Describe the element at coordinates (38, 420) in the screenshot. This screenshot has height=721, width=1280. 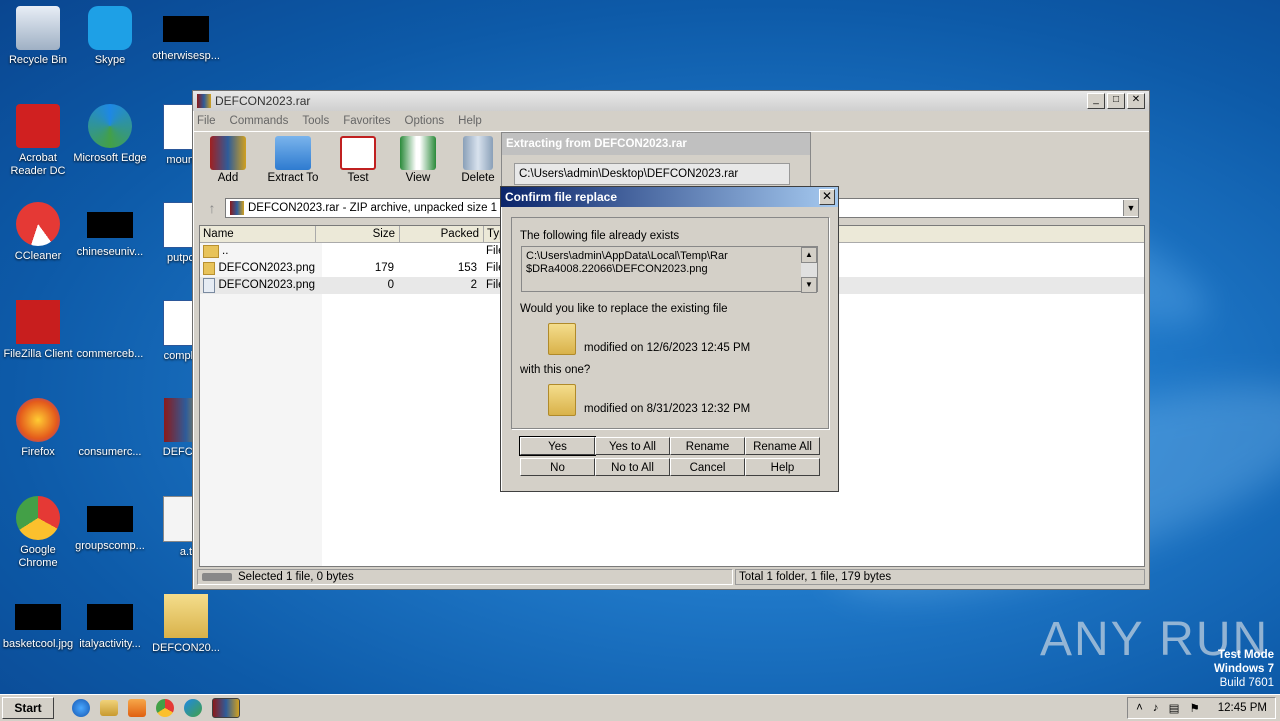
I see `firefox-icon` at that location.